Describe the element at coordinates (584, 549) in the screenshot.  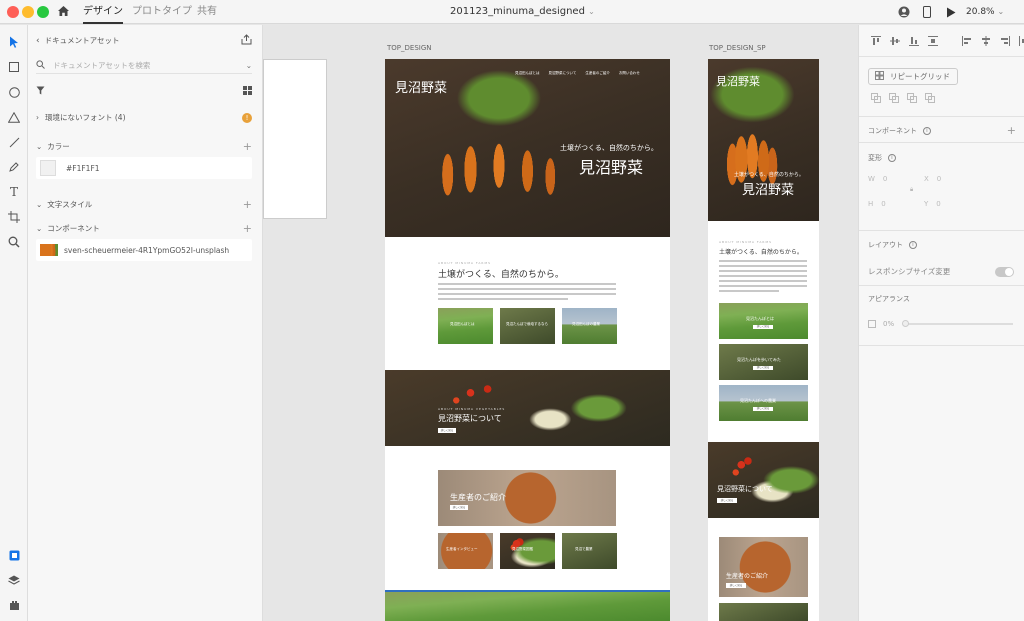
I see `producer-card-label: 見沼で農業` at that location.